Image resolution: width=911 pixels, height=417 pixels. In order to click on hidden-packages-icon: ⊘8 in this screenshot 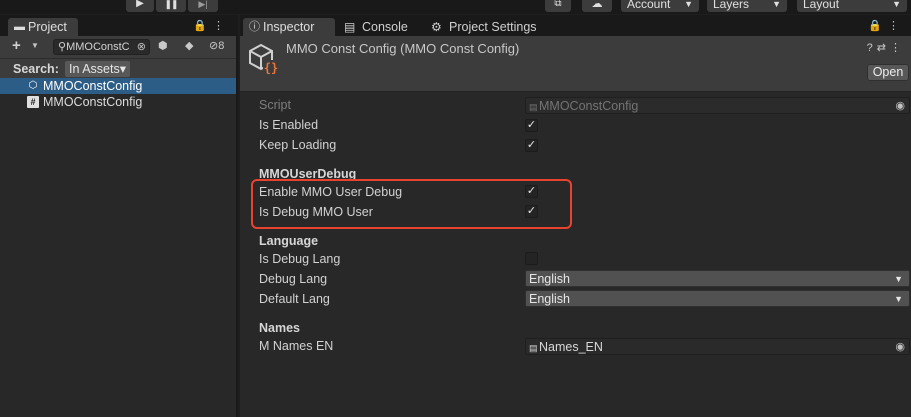, I will do `click(216, 45)`.